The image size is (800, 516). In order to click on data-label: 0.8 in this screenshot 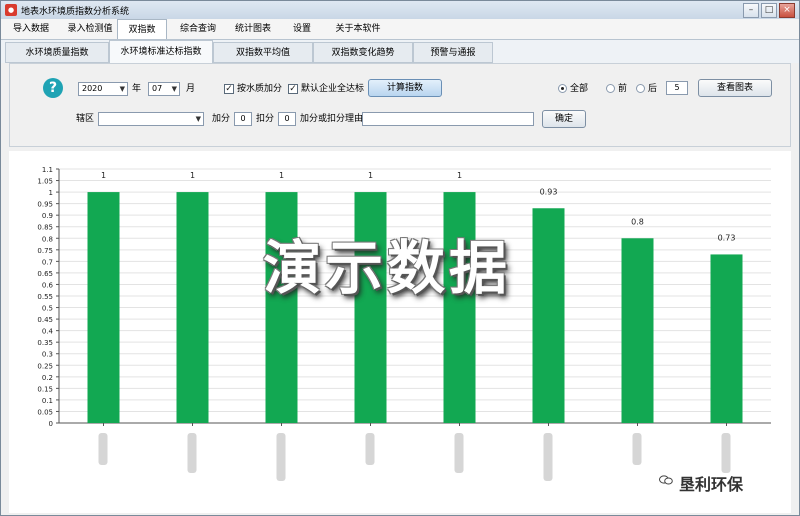, I will do `click(637, 221)`.